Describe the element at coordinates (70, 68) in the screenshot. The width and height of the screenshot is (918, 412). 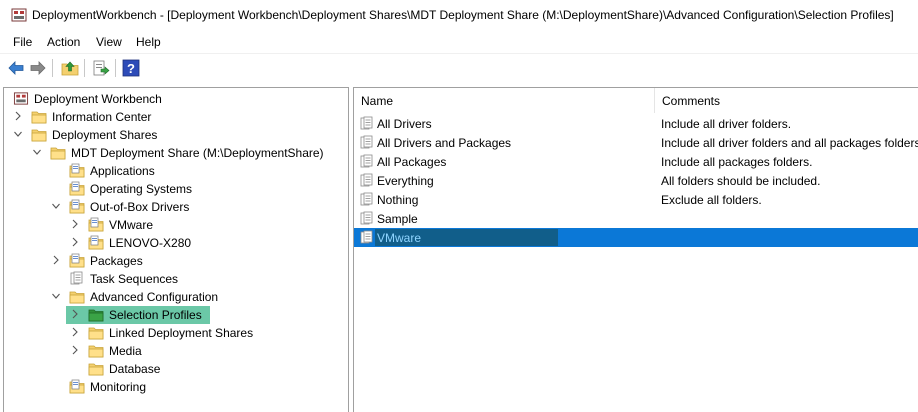
I see `up-folder-icon` at that location.